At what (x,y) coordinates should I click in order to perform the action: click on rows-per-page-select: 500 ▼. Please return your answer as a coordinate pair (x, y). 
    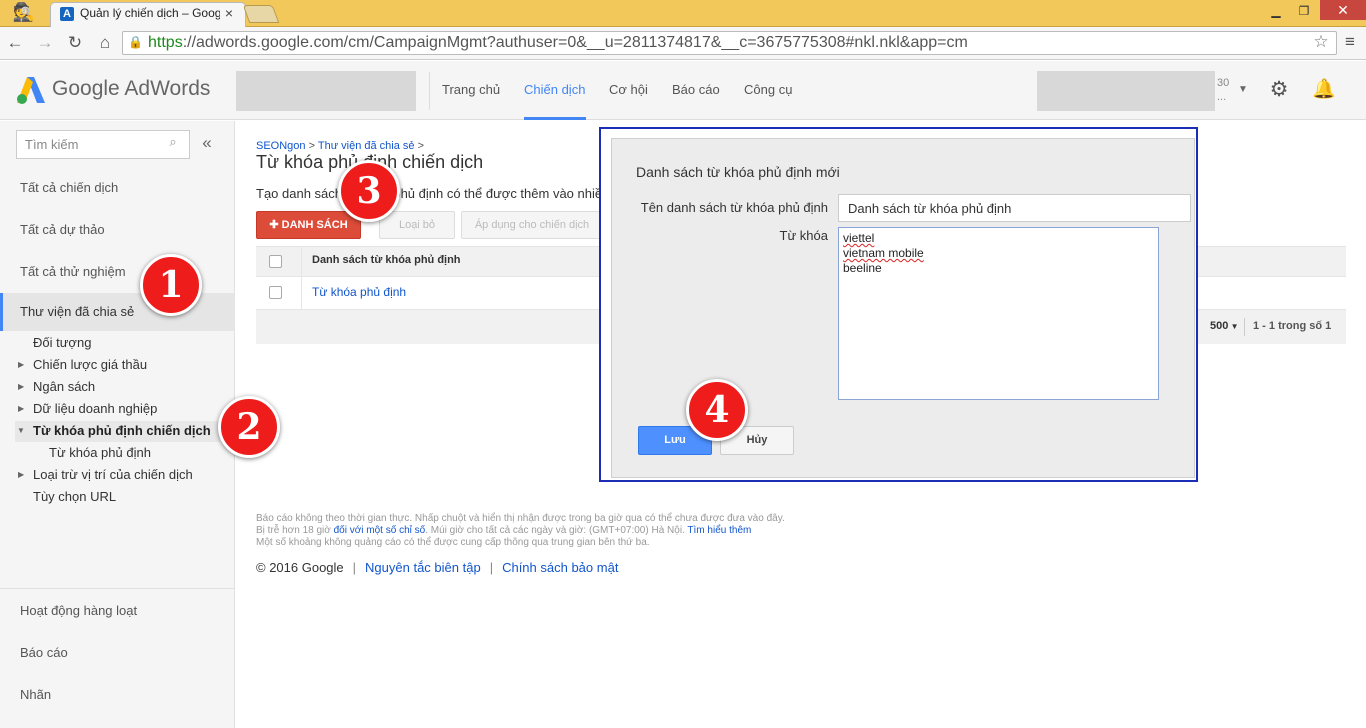
    Looking at the image, I should click on (1224, 327).